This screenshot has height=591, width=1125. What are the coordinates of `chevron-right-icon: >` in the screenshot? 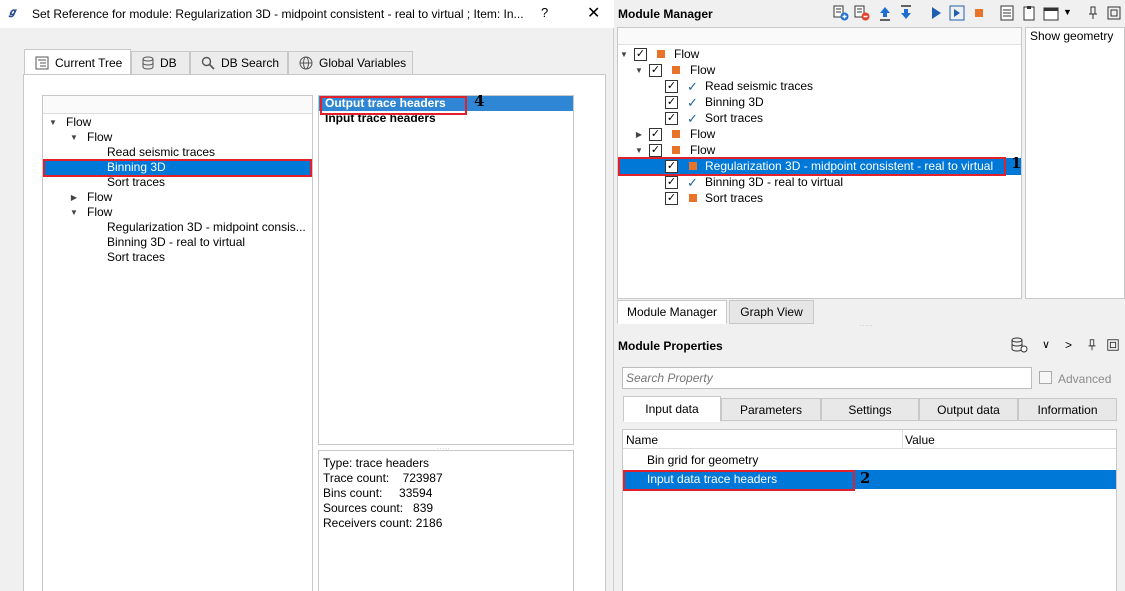 It's located at (1068, 345).